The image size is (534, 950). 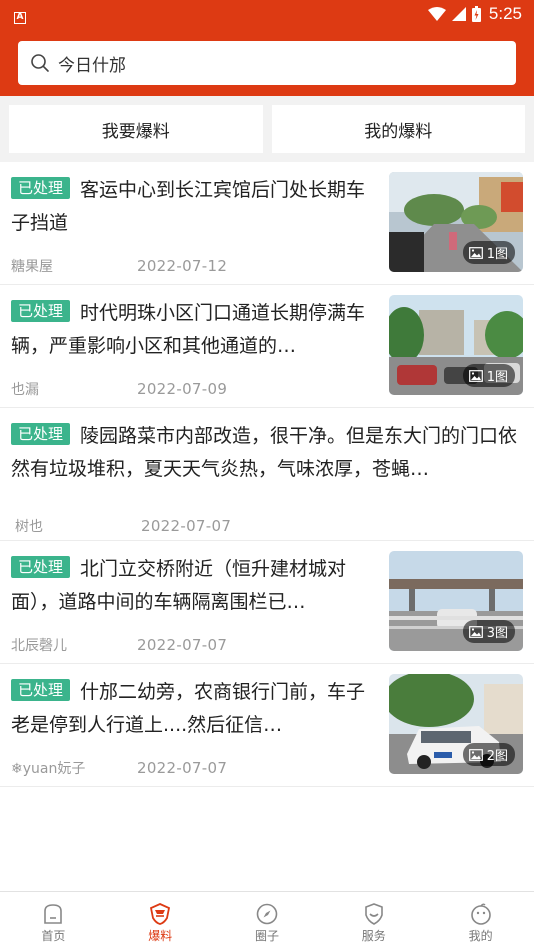 I want to click on search-input: 今日什邡, so click(x=267, y=63).